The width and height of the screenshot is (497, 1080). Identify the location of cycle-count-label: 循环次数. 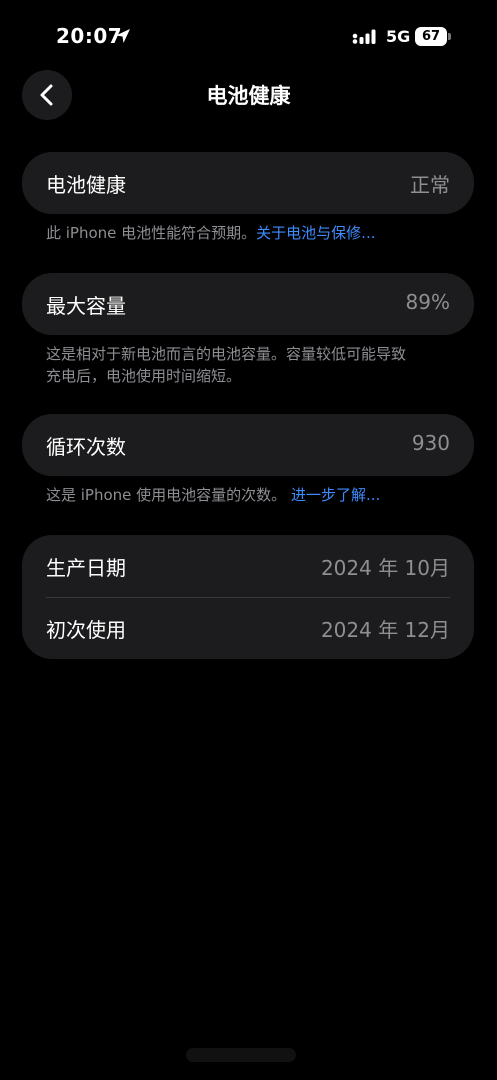
(86, 447).